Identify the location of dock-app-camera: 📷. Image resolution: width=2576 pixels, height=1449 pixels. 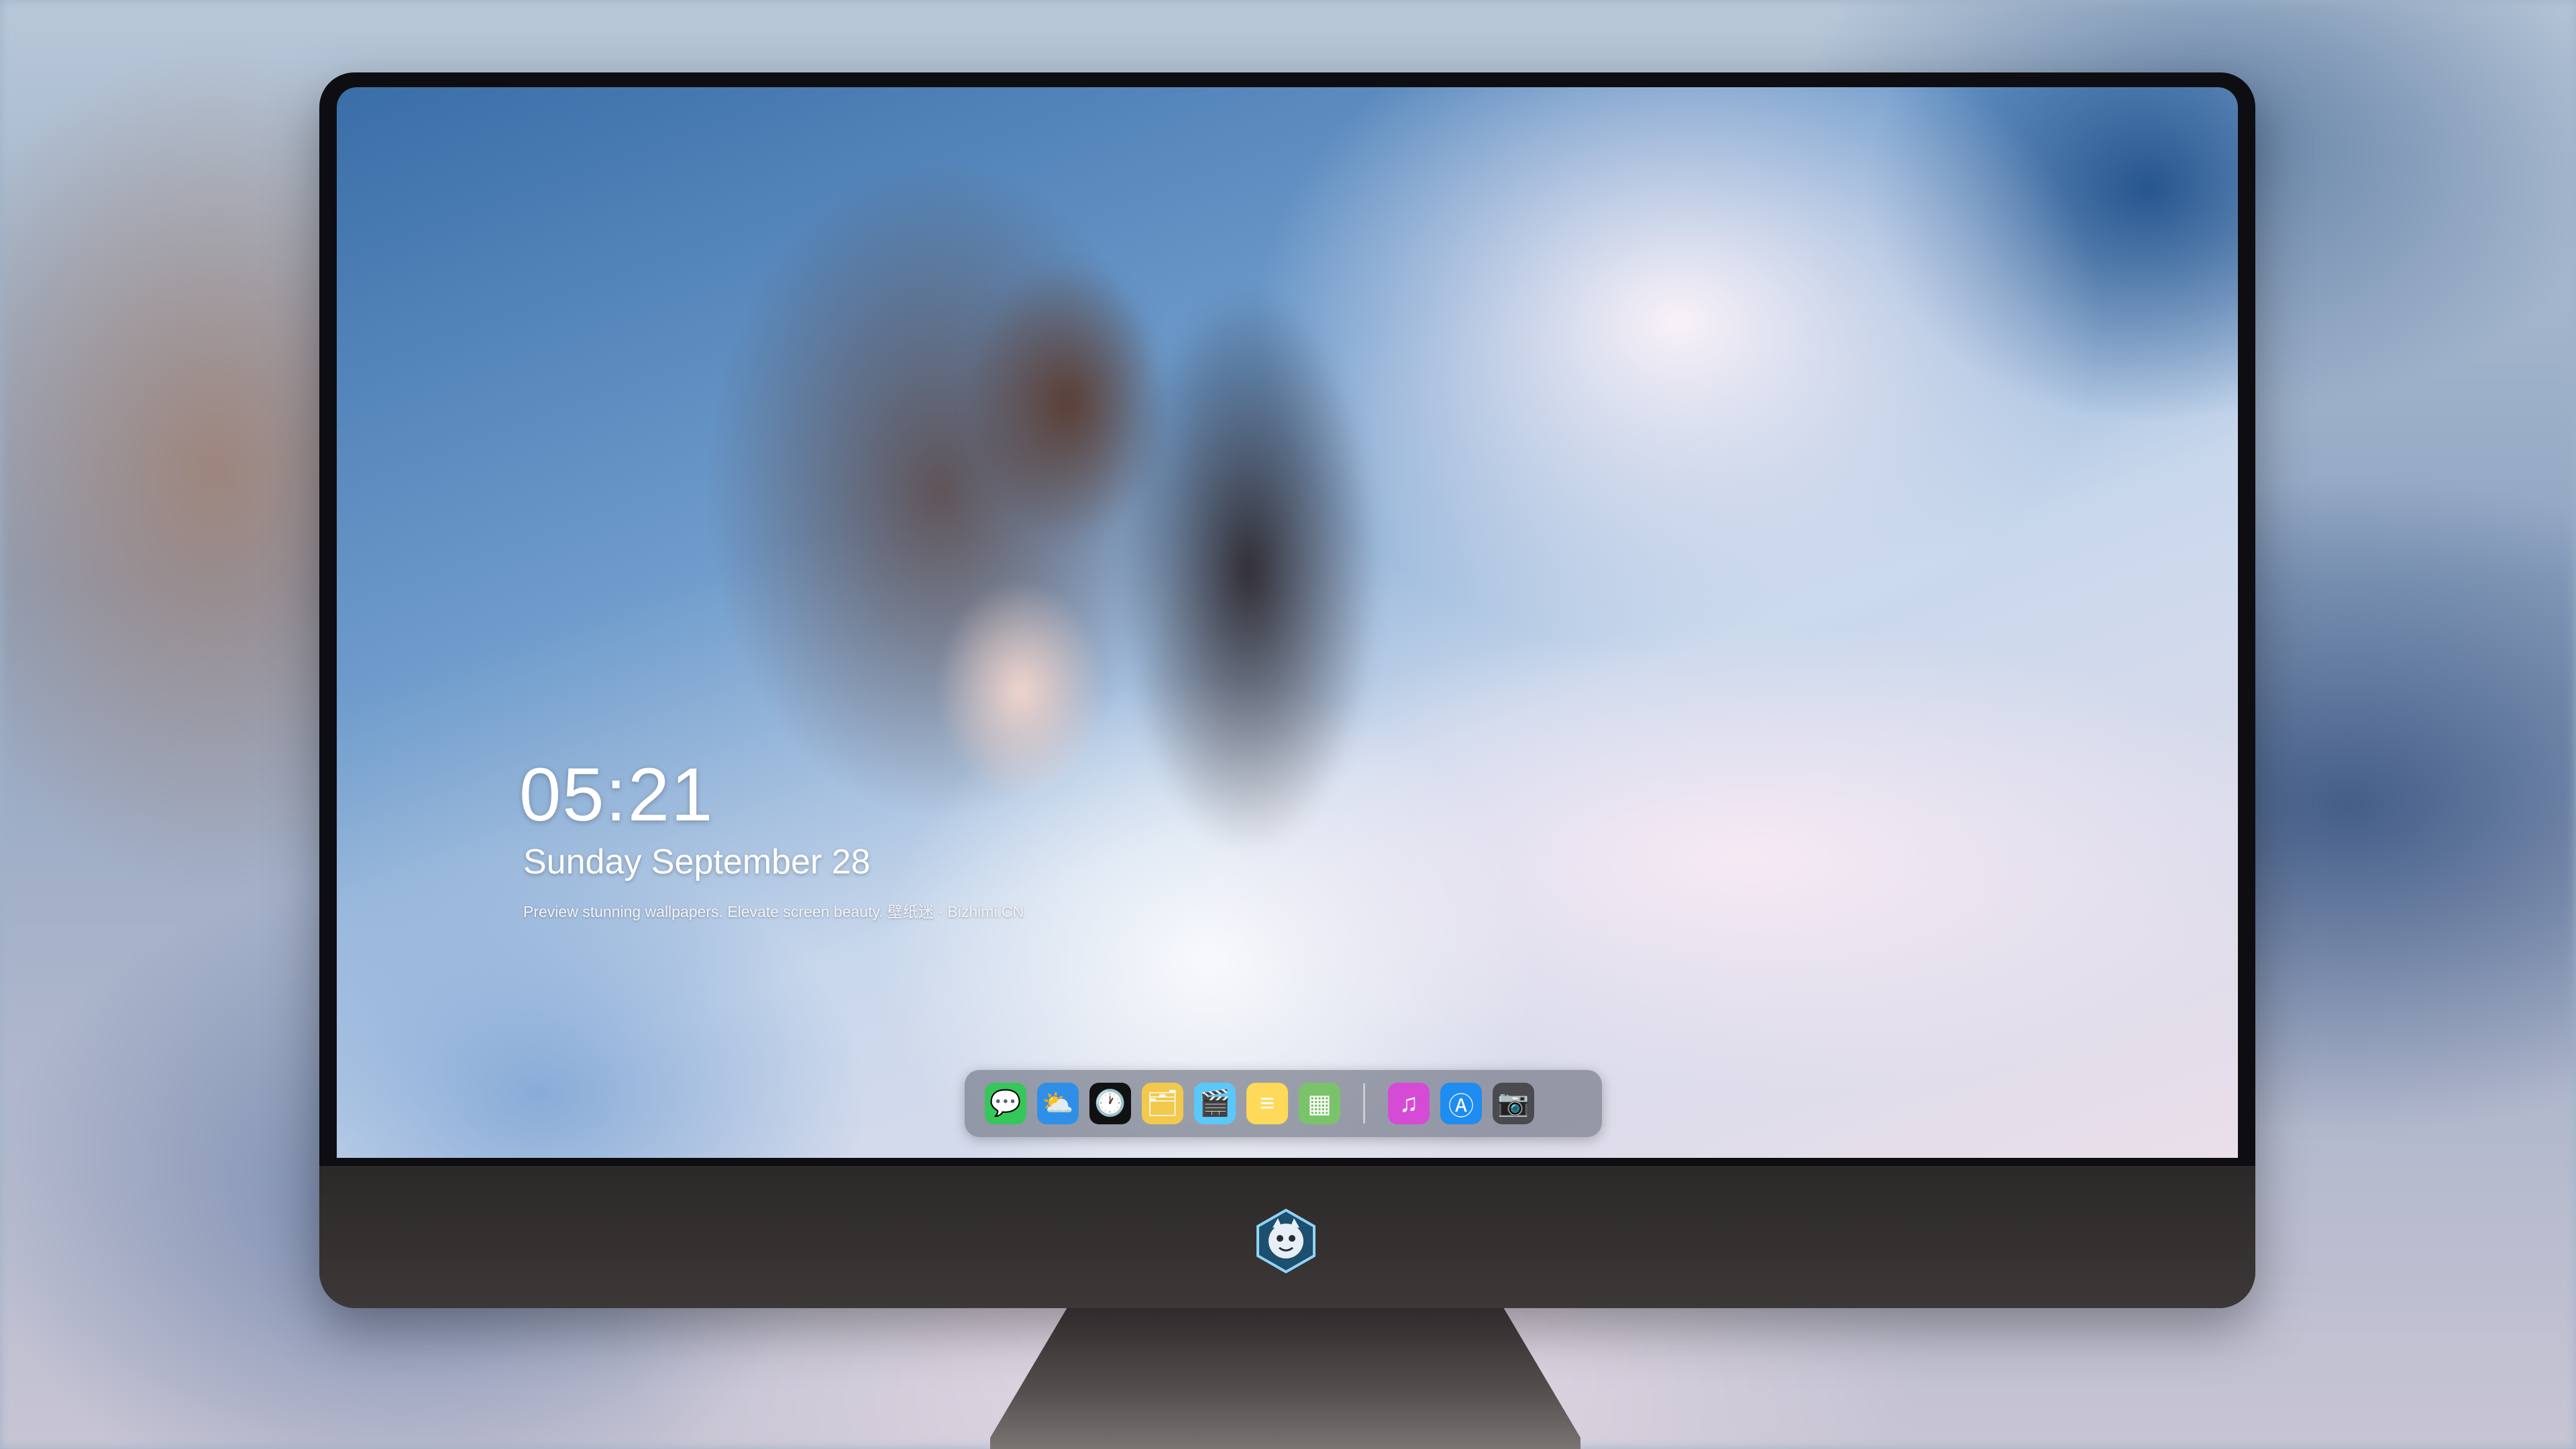
(1513, 1103).